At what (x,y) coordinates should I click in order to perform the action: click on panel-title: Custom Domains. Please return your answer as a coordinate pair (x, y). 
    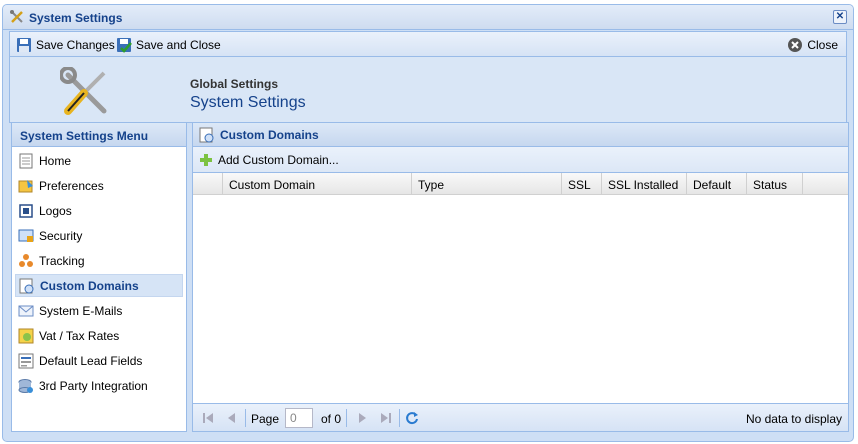
    Looking at the image, I should click on (269, 134).